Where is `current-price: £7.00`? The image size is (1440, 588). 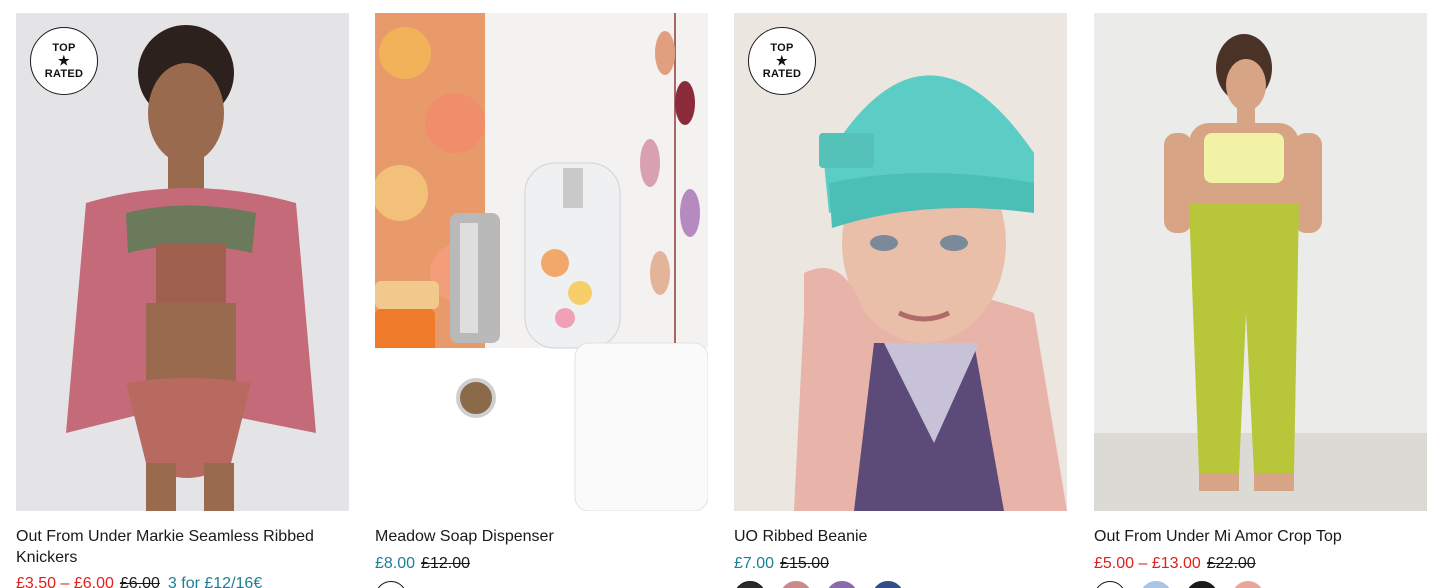 current-price: £7.00 is located at coordinates (754, 563).